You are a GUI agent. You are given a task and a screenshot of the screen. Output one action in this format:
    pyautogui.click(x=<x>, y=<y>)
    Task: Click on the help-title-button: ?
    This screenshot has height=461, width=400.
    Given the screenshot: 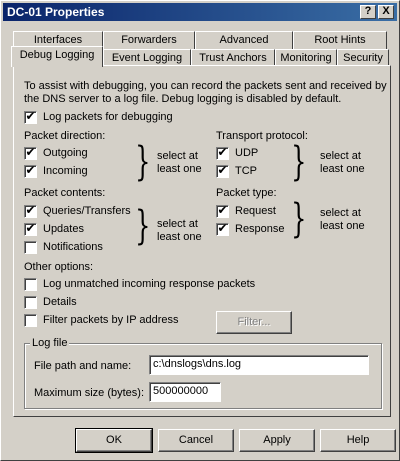 What is the action you would take?
    pyautogui.click(x=368, y=12)
    